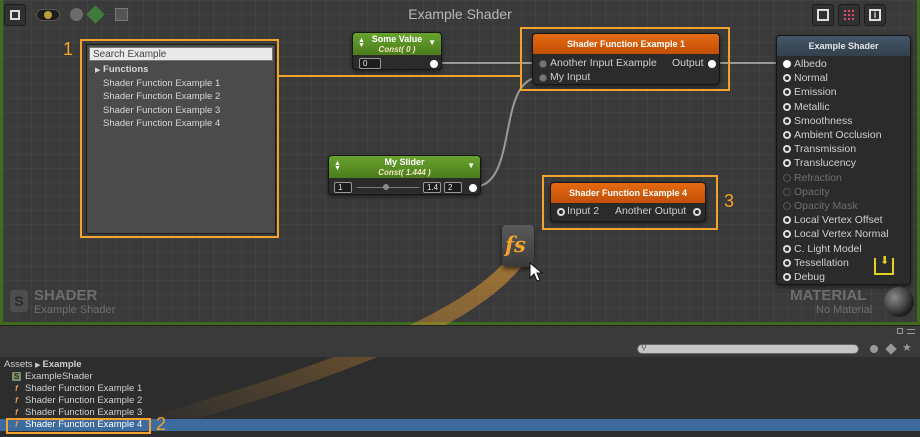  What do you see at coordinates (748, 348) in the screenshot?
I see `project-search-input: ⚲` at bounding box center [748, 348].